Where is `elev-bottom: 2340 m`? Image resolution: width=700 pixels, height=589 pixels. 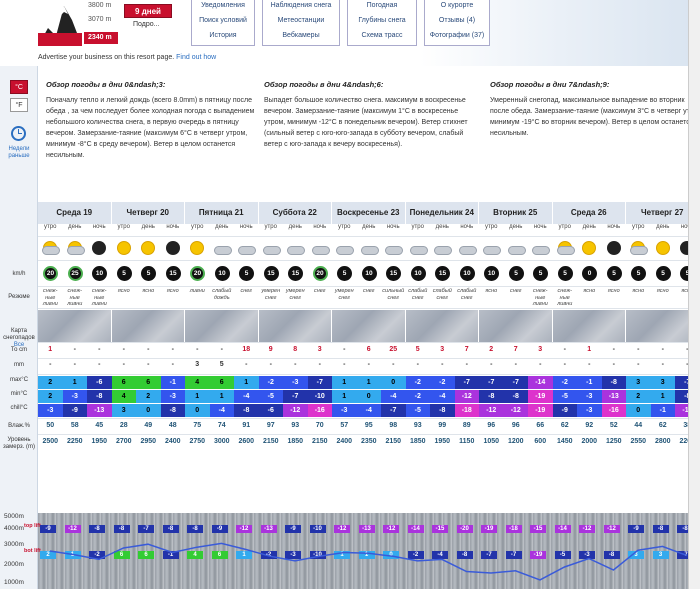 elev-bottom: 2340 m is located at coordinates (101, 38).